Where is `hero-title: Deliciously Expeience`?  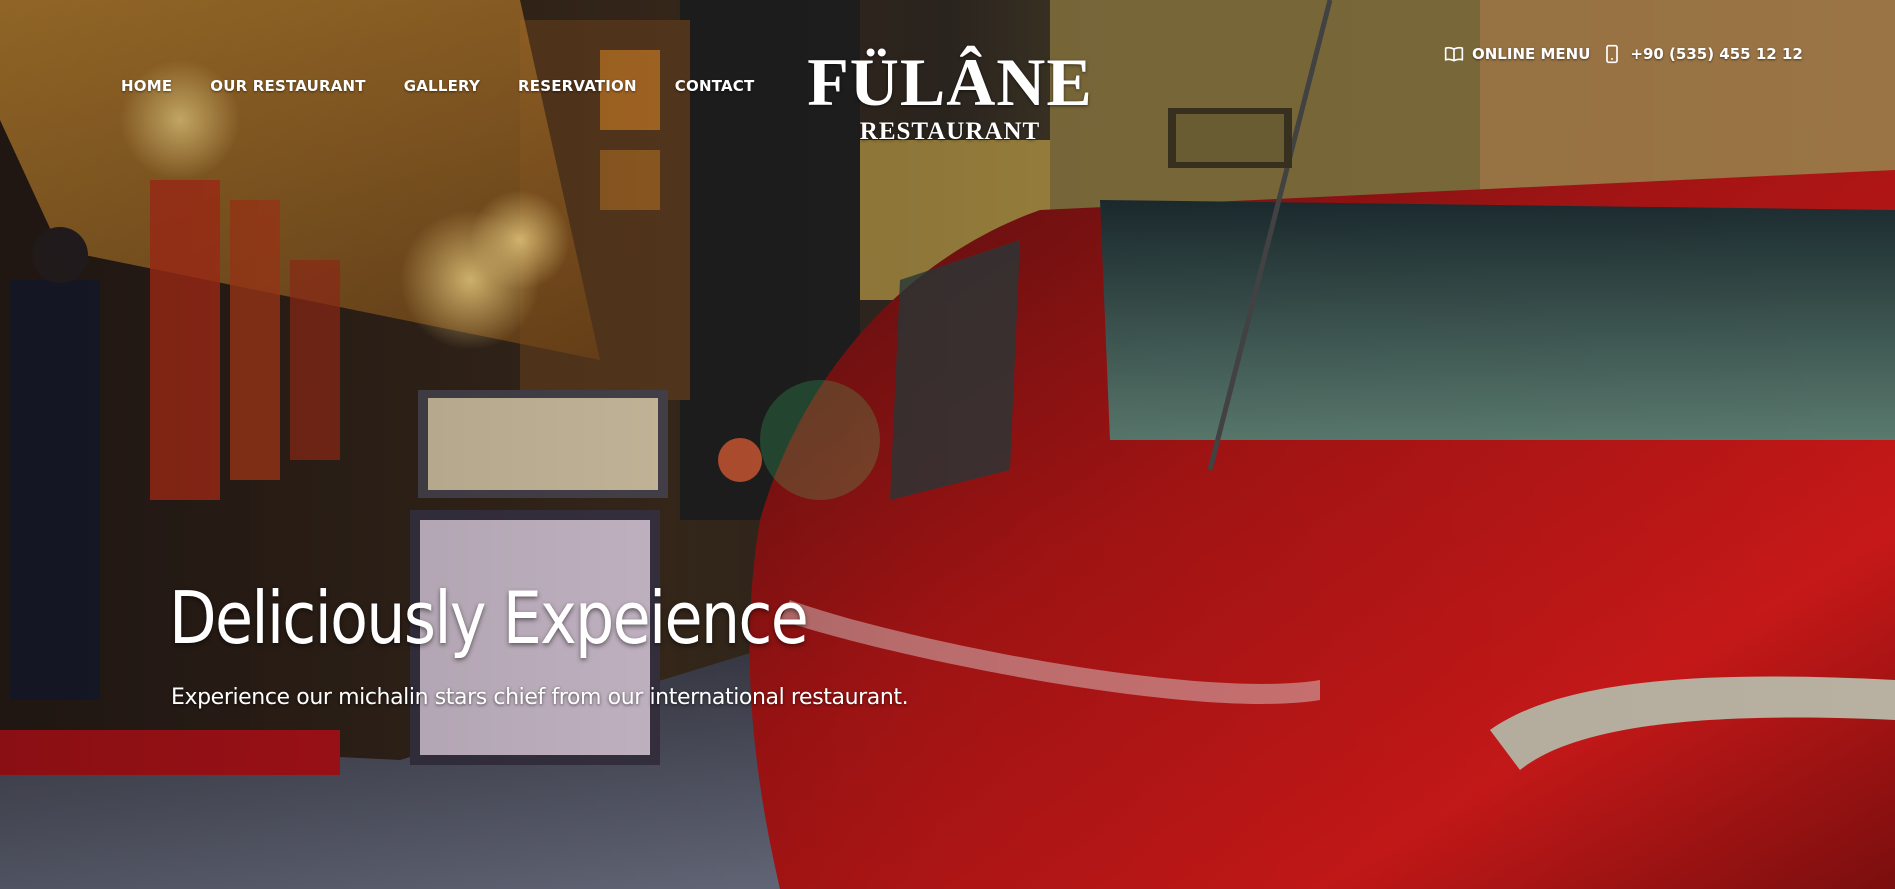
hero-title: Deliciously Expeience is located at coordinates (489, 618).